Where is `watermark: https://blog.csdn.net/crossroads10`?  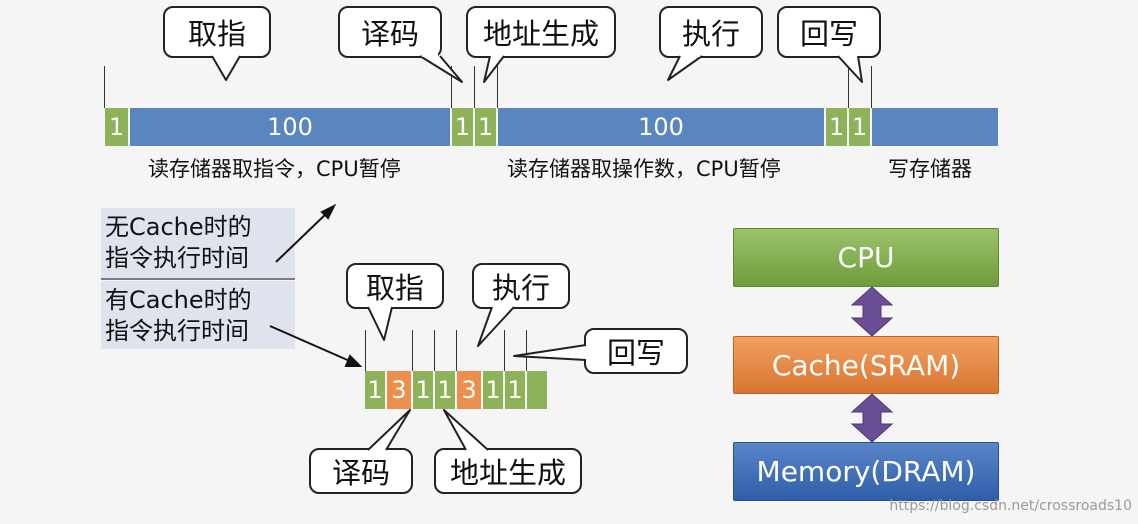 watermark: https://blog.csdn.net/crossroads10 is located at coordinates (1010, 506).